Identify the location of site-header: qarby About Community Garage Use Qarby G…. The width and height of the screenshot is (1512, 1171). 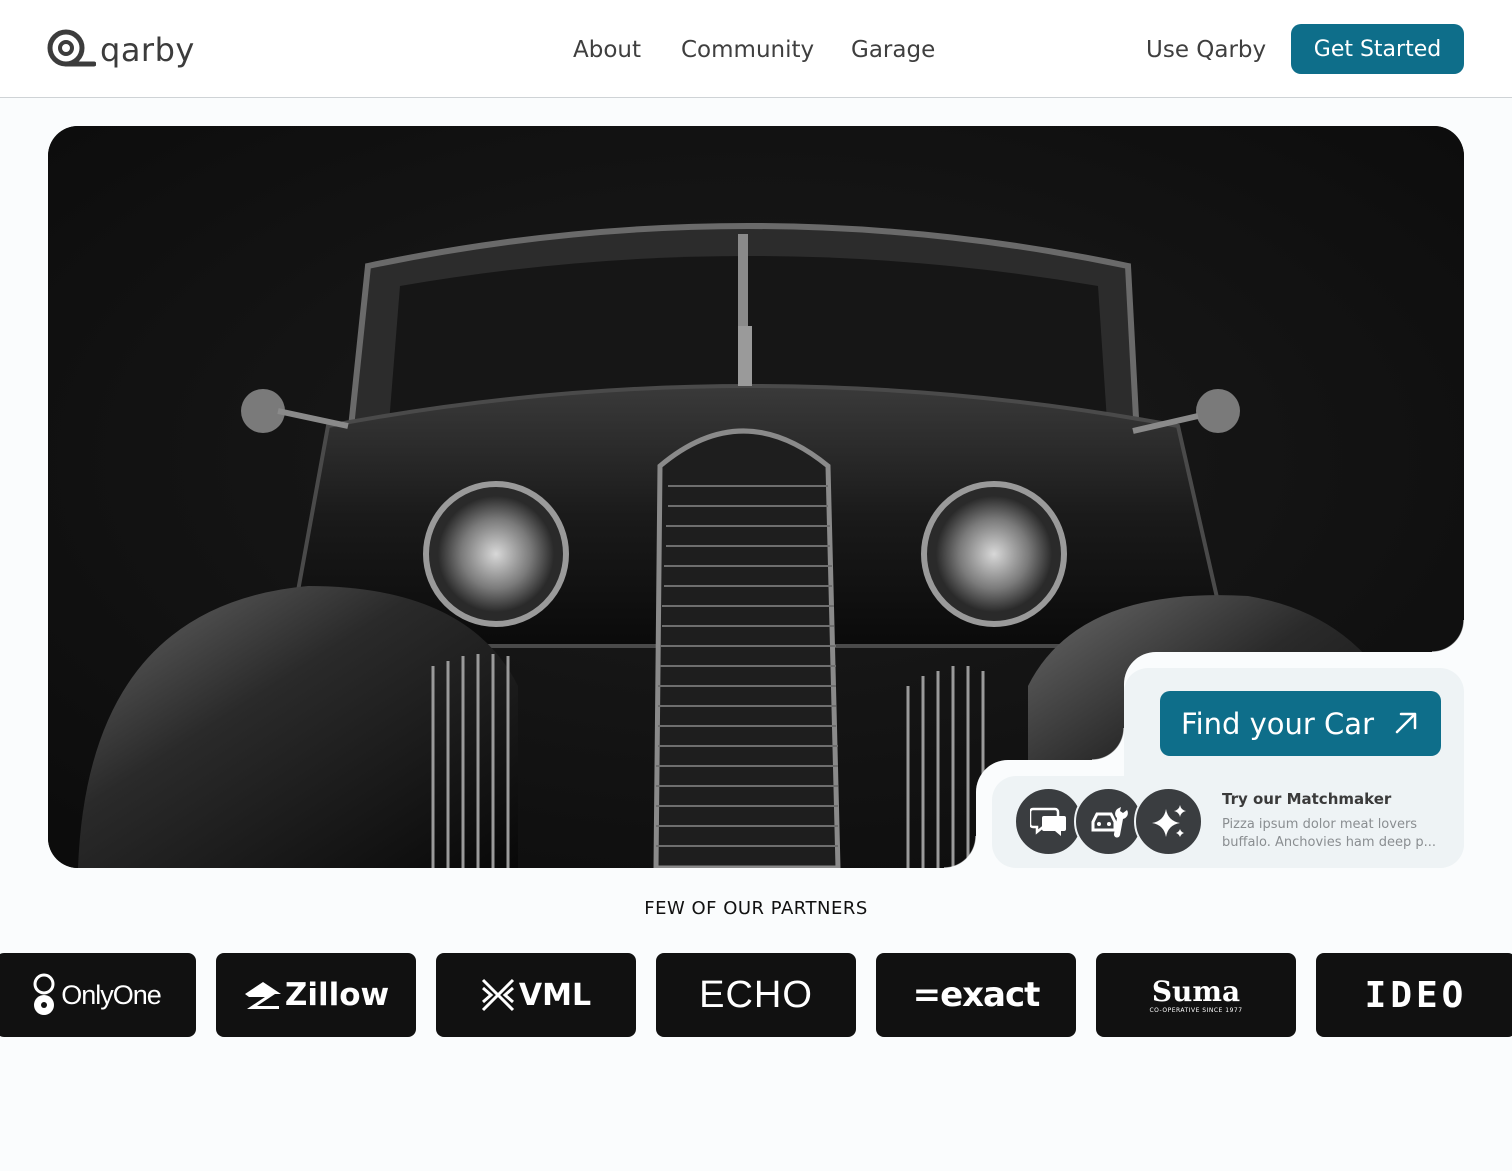
(756, 49).